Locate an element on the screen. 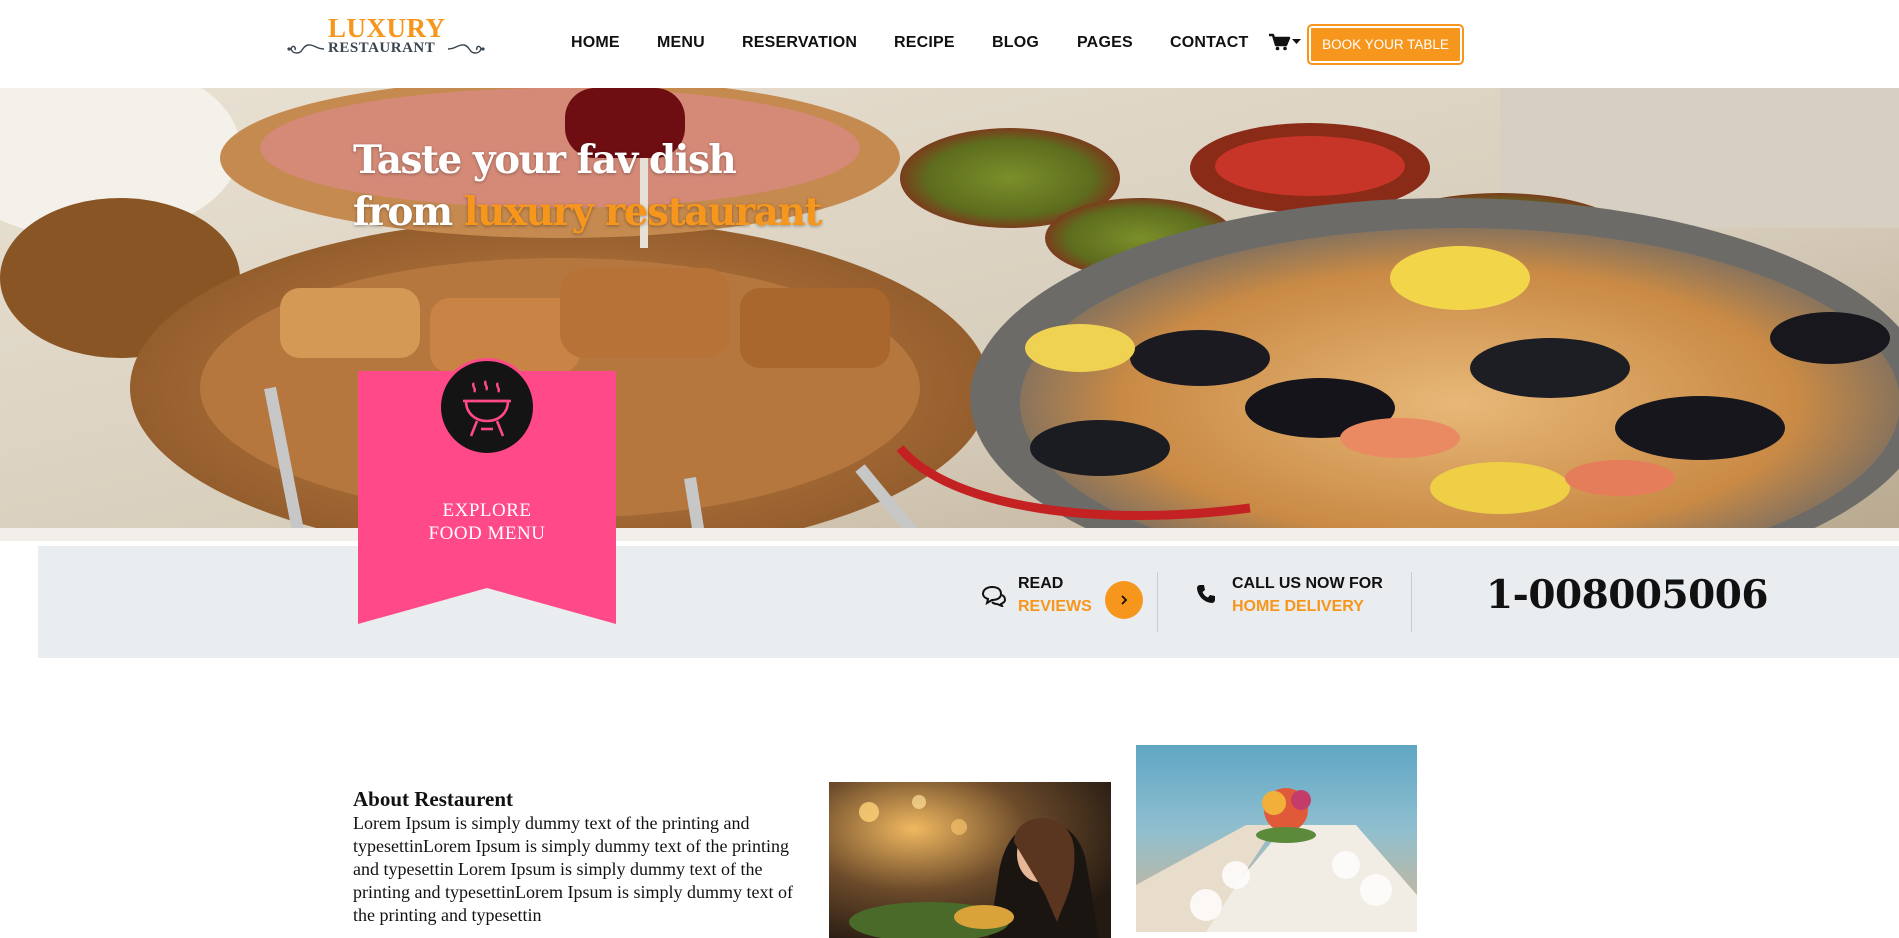 This screenshot has width=1899, height=938. ribbon-label-line1: EXPLORE is located at coordinates (487, 510).